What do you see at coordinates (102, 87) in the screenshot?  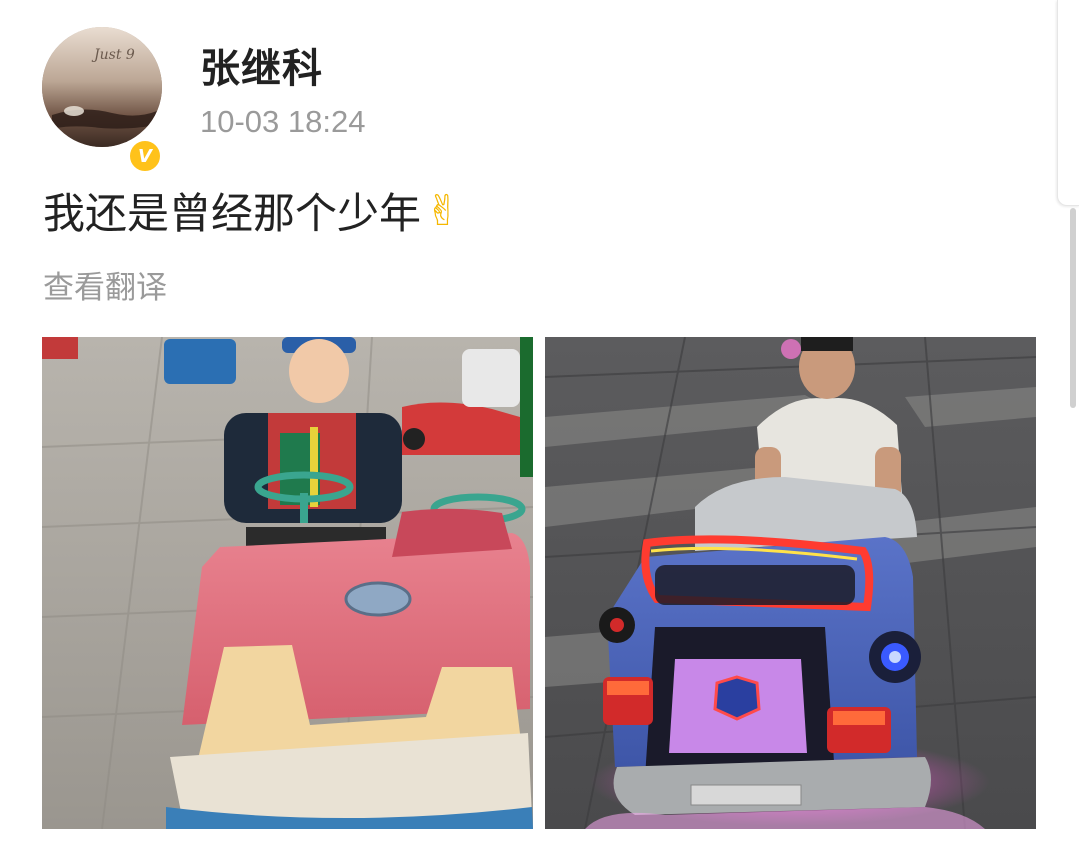 I see `avatar: Just 9` at bounding box center [102, 87].